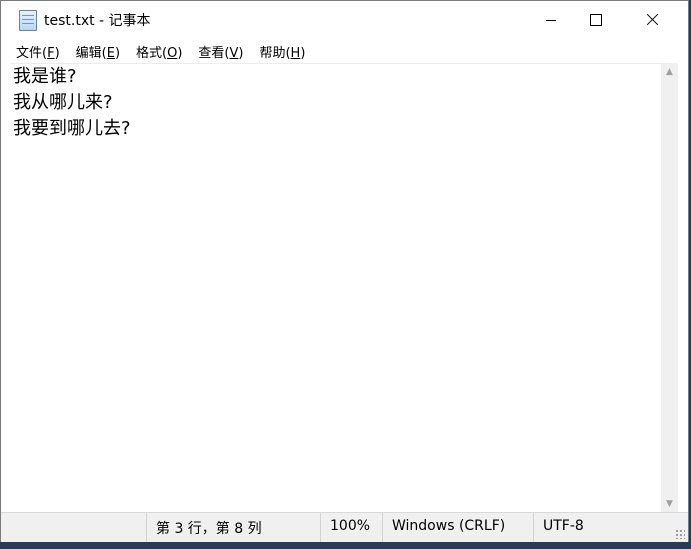 This screenshot has height=549, width=691. I want to click on minimize-icon, so click(551, 20).